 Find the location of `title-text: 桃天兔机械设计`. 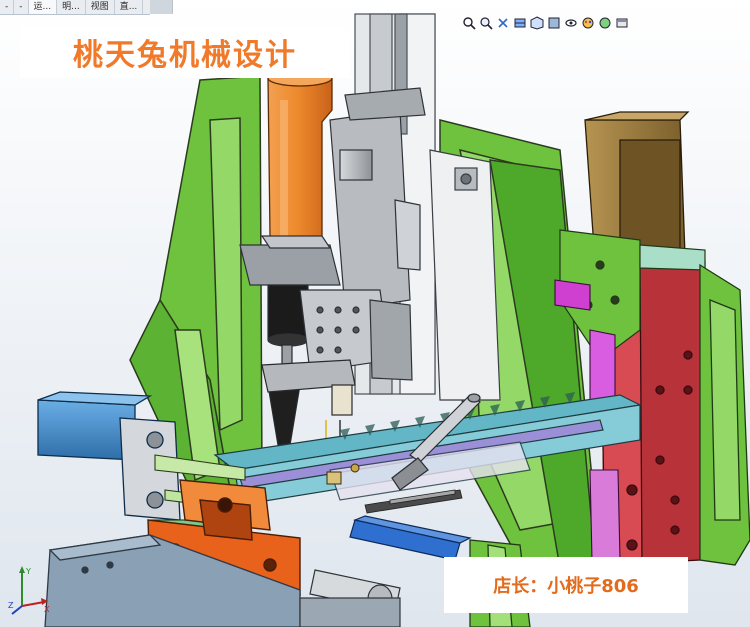

title-text: 桃天兔机械设计 is located at coordinates (185, 55).